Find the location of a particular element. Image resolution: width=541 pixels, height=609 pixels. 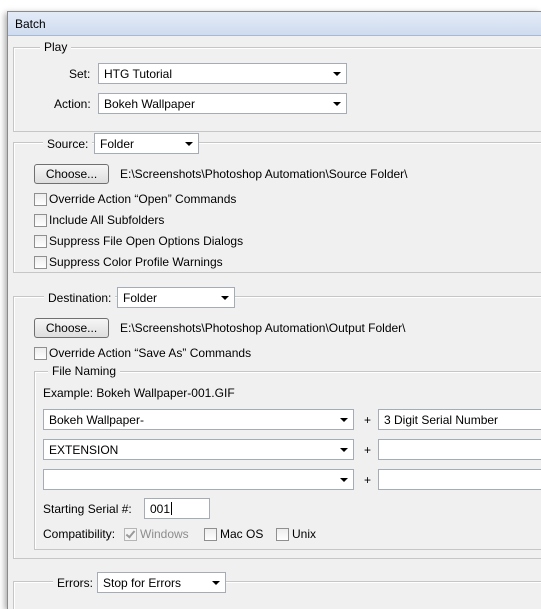

errors-select-value: Stop for Errors is located at coordinates (142, 583).